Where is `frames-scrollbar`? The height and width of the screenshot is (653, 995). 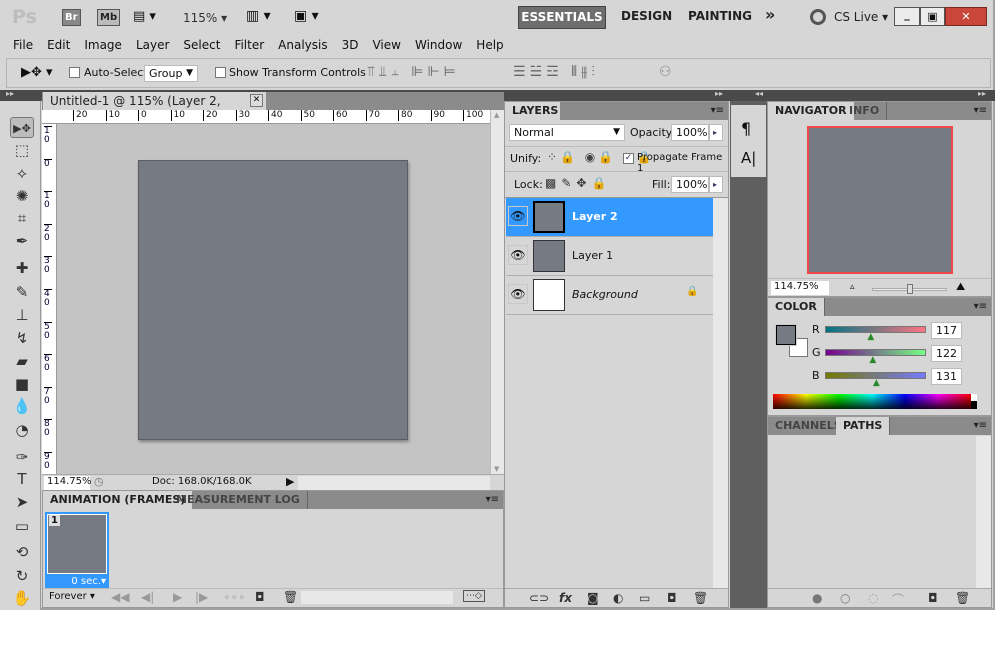
frames-scrollbar is located at coordinates (377, 597).